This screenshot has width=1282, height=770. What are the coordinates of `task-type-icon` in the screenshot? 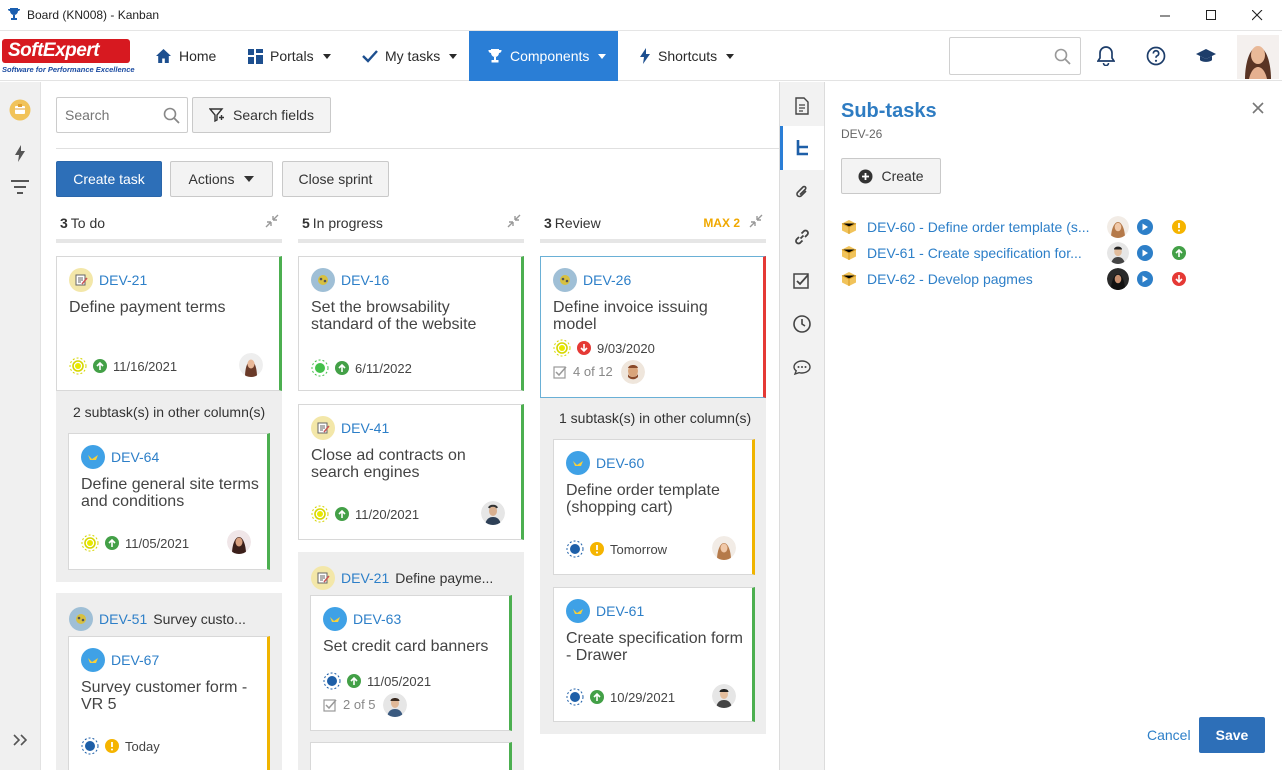 It's located at (565, 280).